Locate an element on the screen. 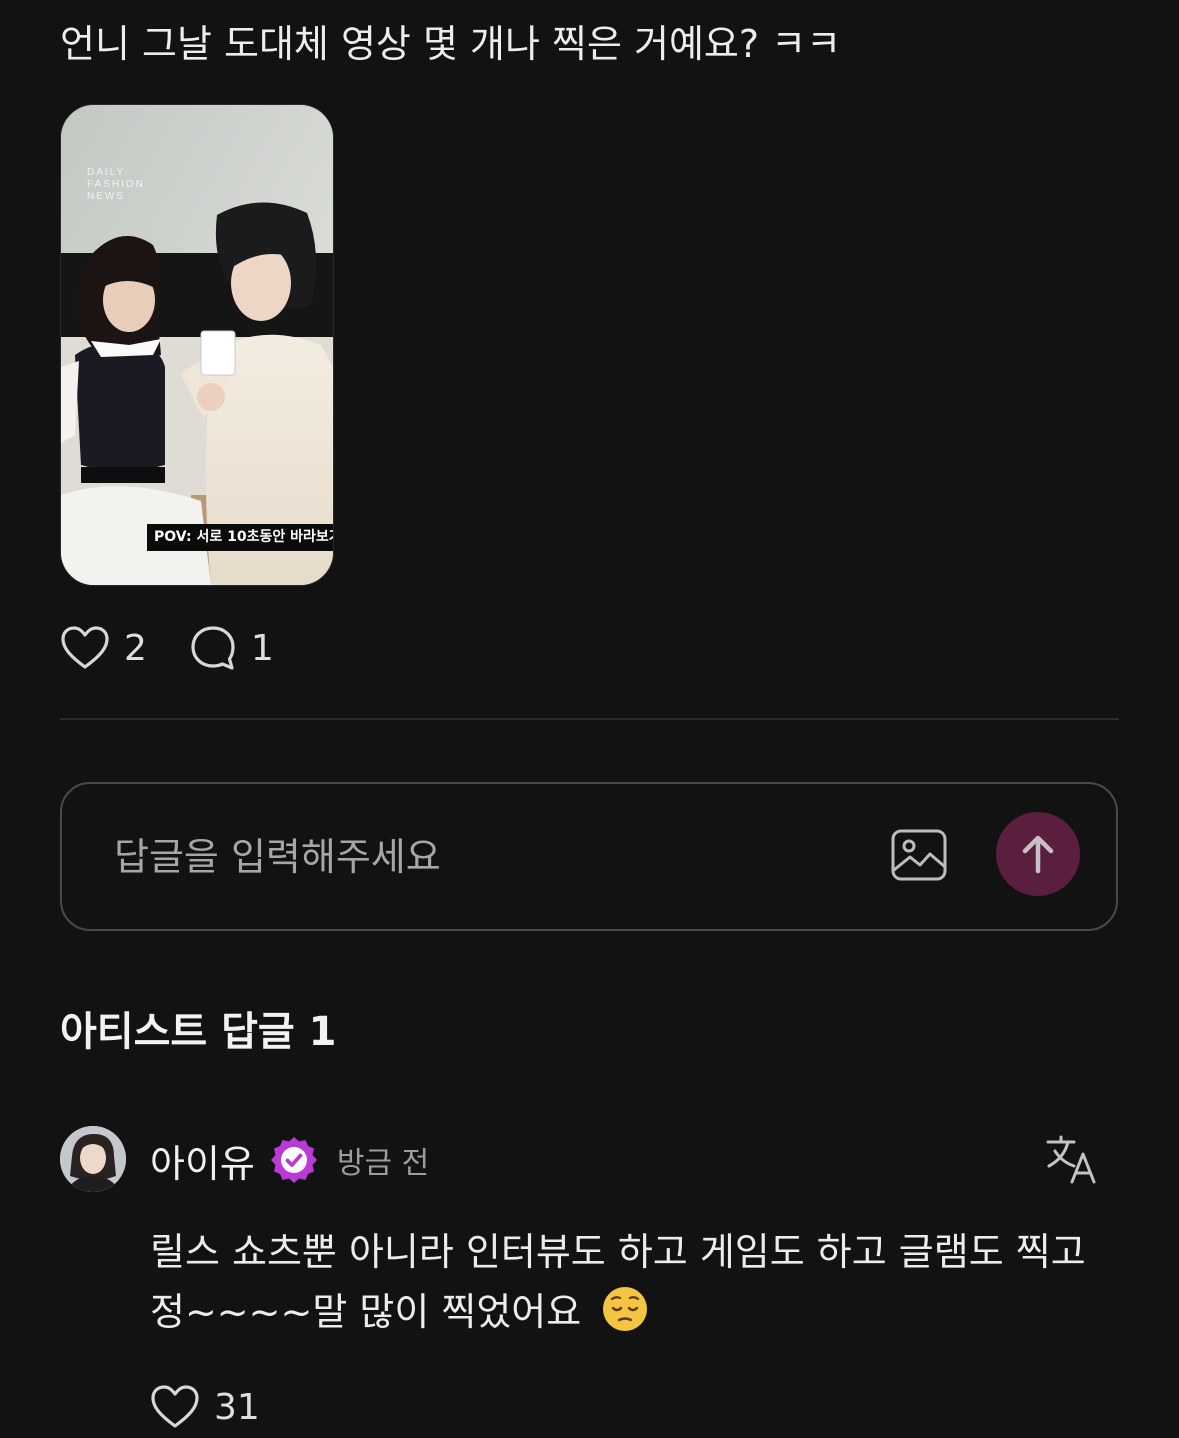 The image size is (1179, 1438). translate-button is located at coordinates (1072, 1160).